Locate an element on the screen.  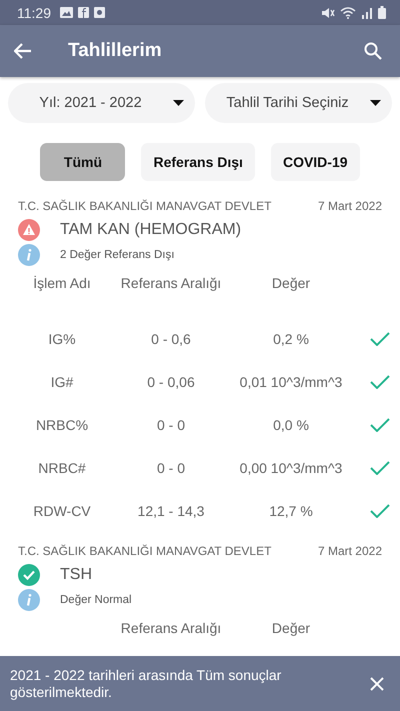
signal-icon is located at coordinates (367, 12).